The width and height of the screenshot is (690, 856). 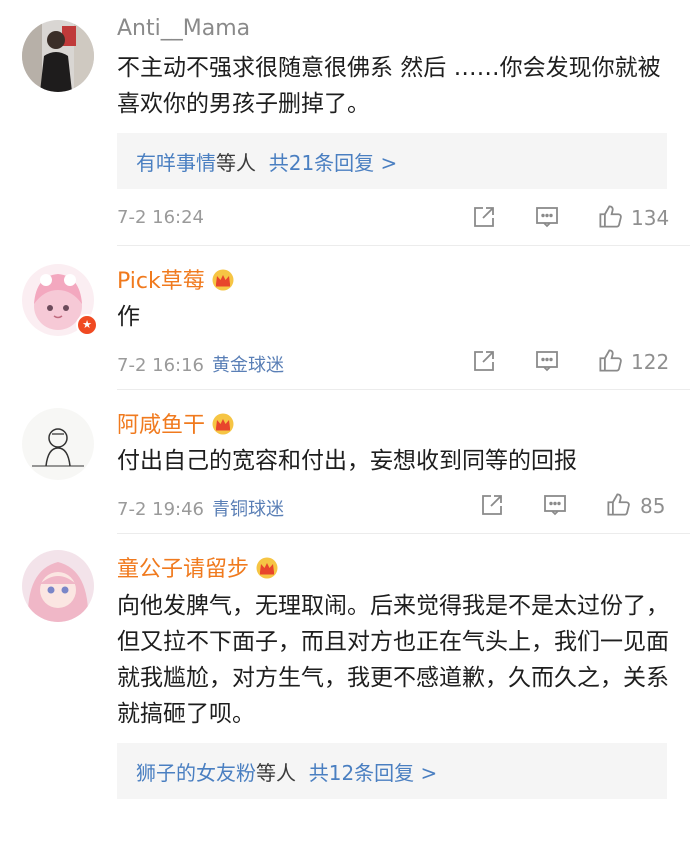 What do you see at coordinates (653, 506) in the screenshot?
I see `like-count: 85` at bounding box center [653, 506].